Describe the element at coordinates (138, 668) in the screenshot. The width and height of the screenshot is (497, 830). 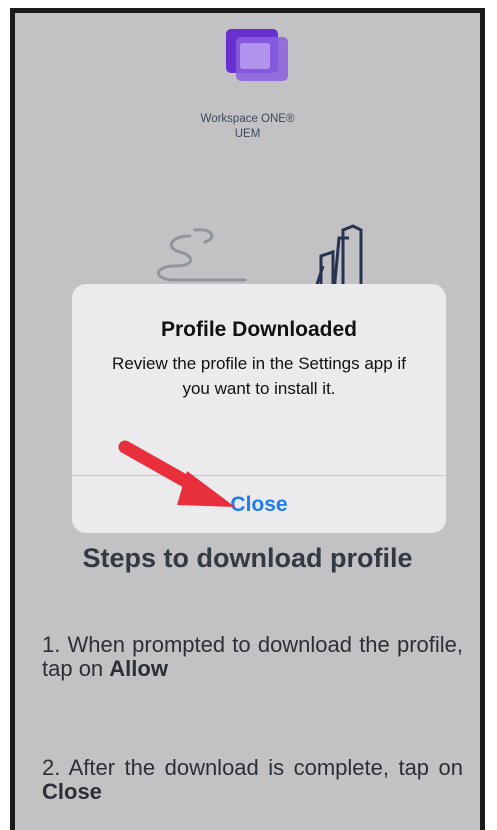
I see `step-1-action: Allow` at that location.